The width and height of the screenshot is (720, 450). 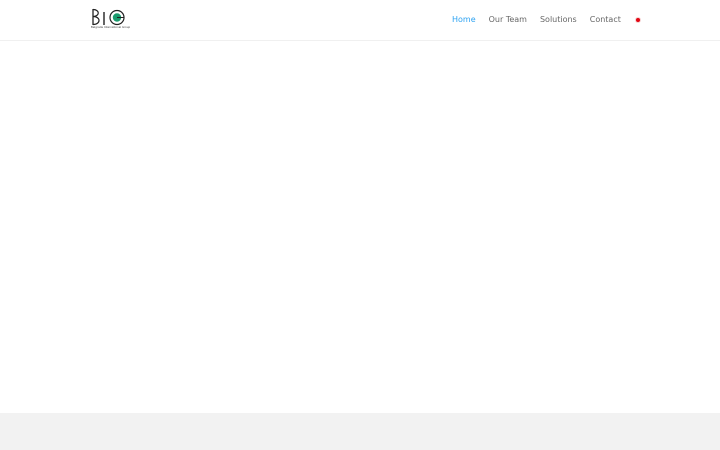 What do you see at coordinates (464, 20) in the screenshot?
I see `nav-home: Home` at bounding box center [464, 20].